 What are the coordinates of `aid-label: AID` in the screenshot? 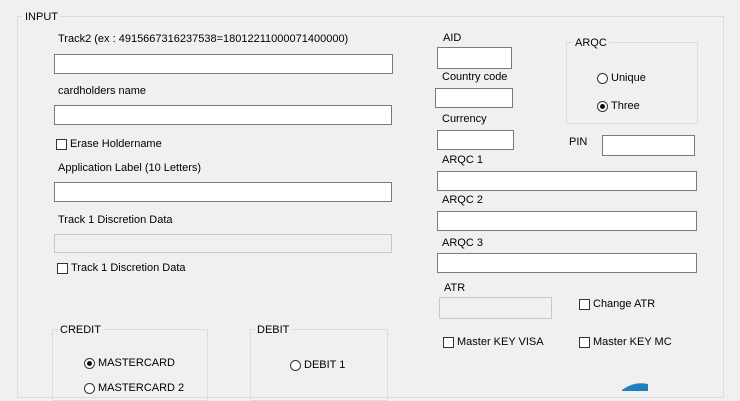 It's located at (452, 38).